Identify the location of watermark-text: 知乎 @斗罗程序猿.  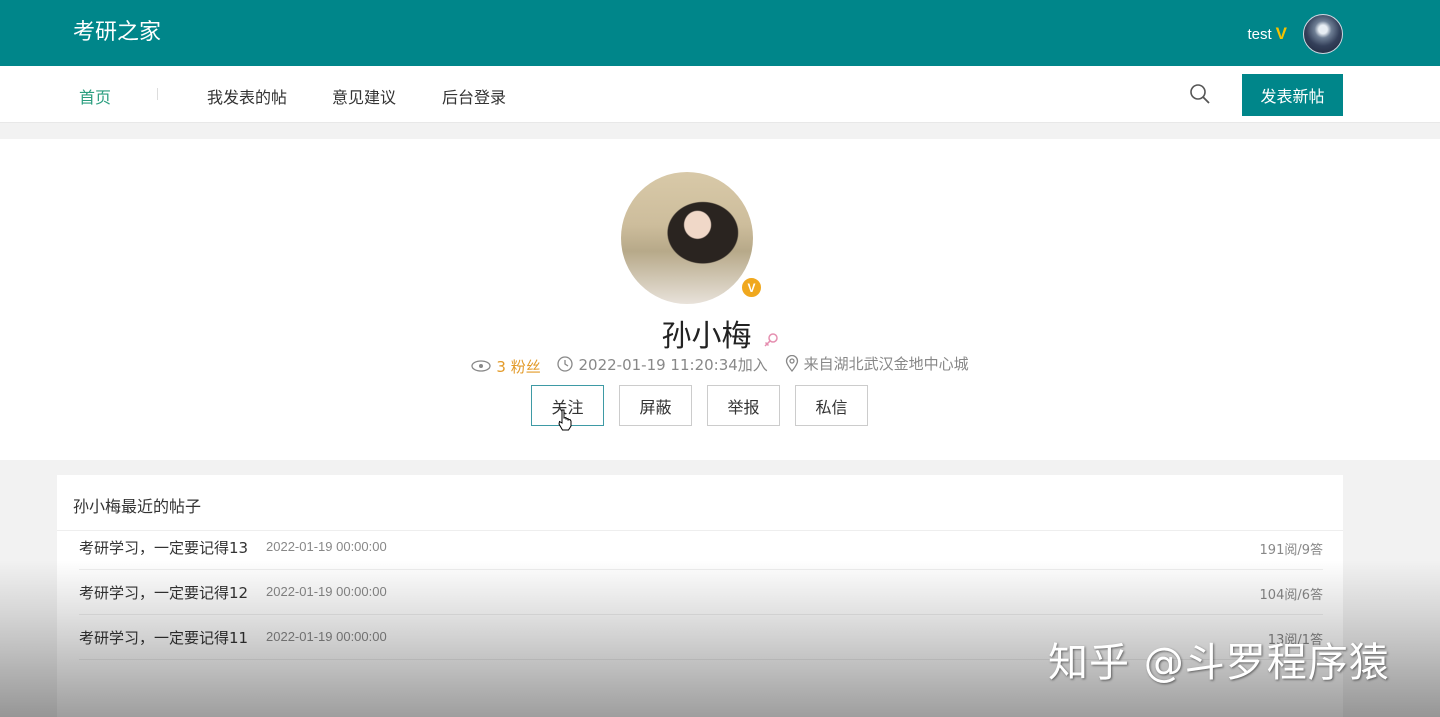
(1219, 663).